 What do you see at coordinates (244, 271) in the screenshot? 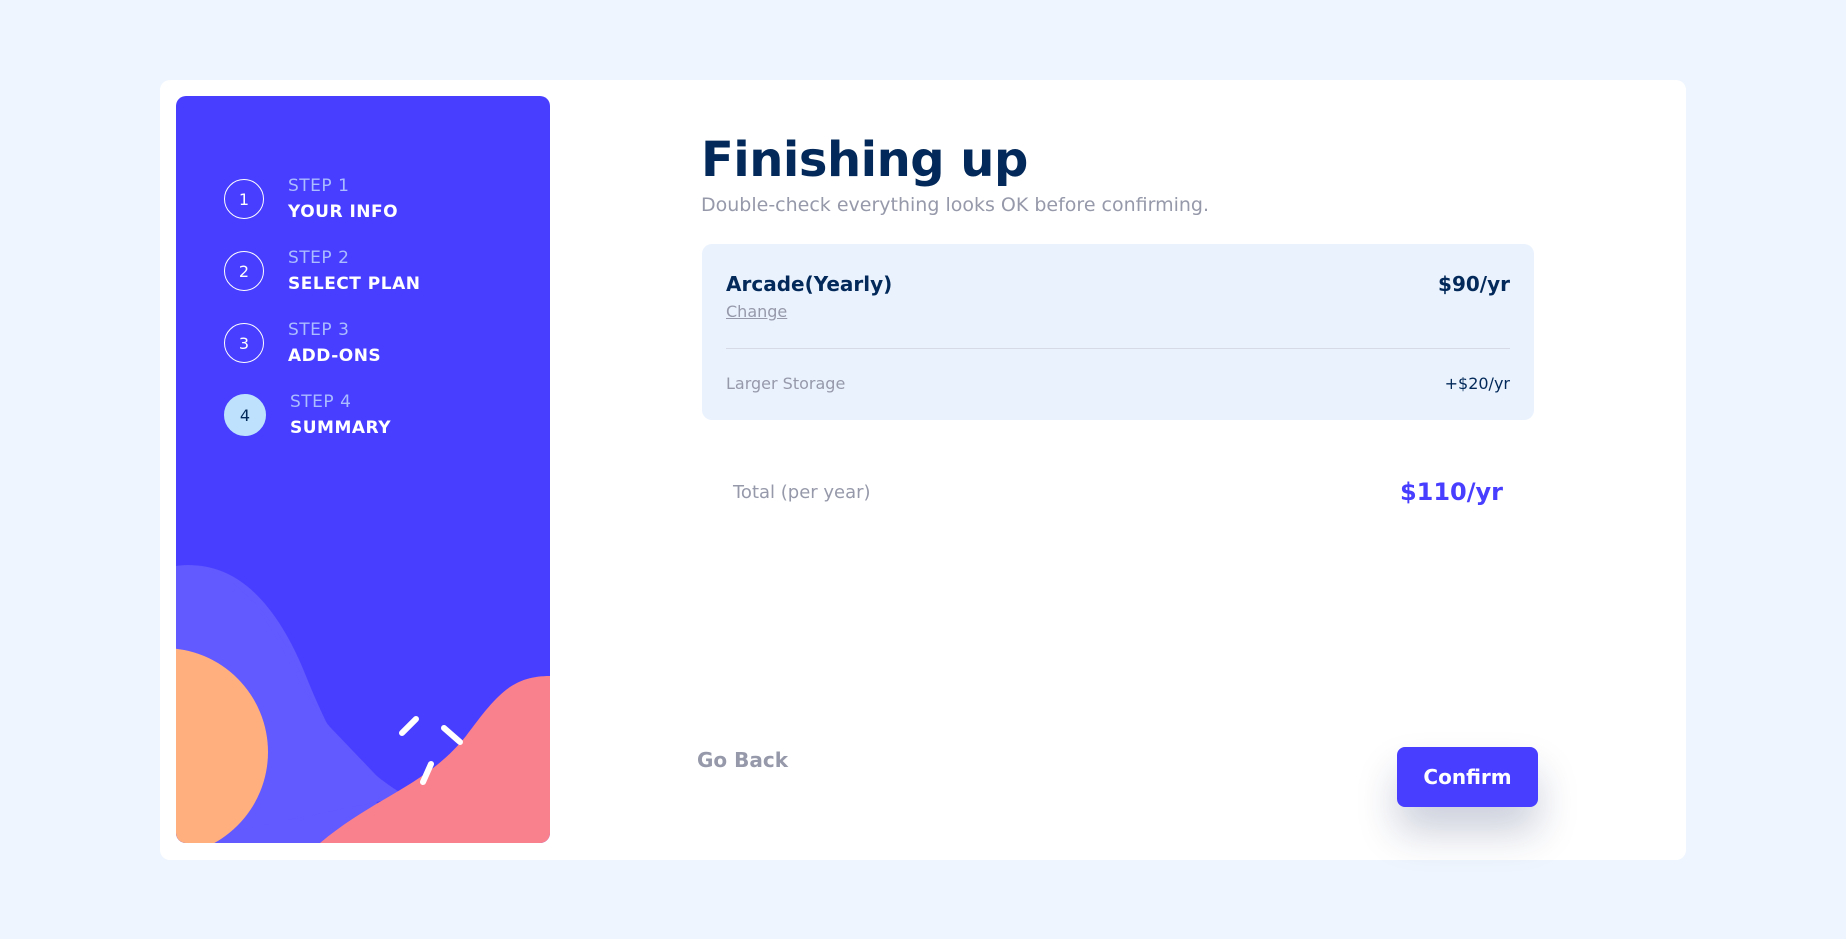
I see `step-number: 2` at bounding box center [244, 271].